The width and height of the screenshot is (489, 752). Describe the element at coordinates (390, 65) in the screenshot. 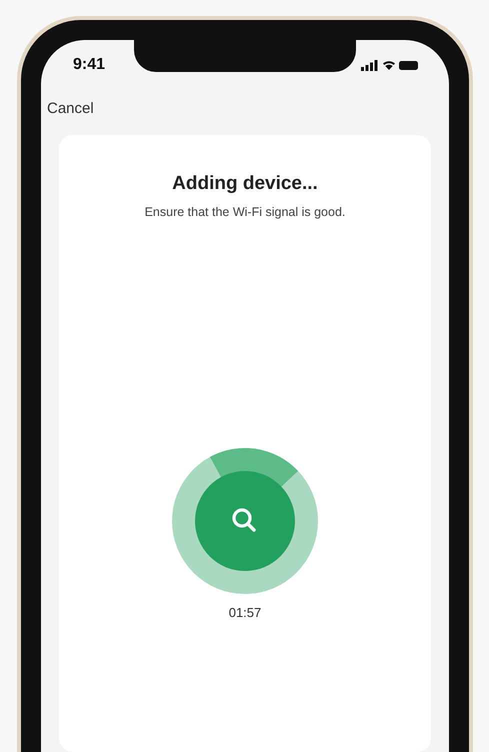

I see `status-icons` at that location.